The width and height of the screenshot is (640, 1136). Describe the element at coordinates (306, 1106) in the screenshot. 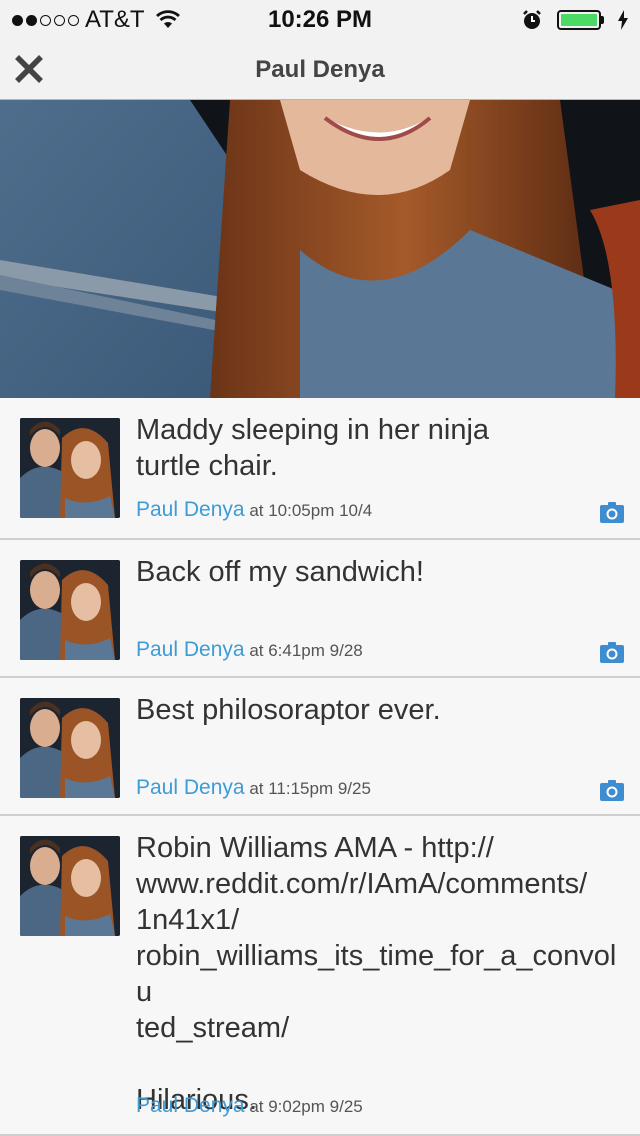

I see `post-timestamp: at 9:02pm 9/25` at that location.